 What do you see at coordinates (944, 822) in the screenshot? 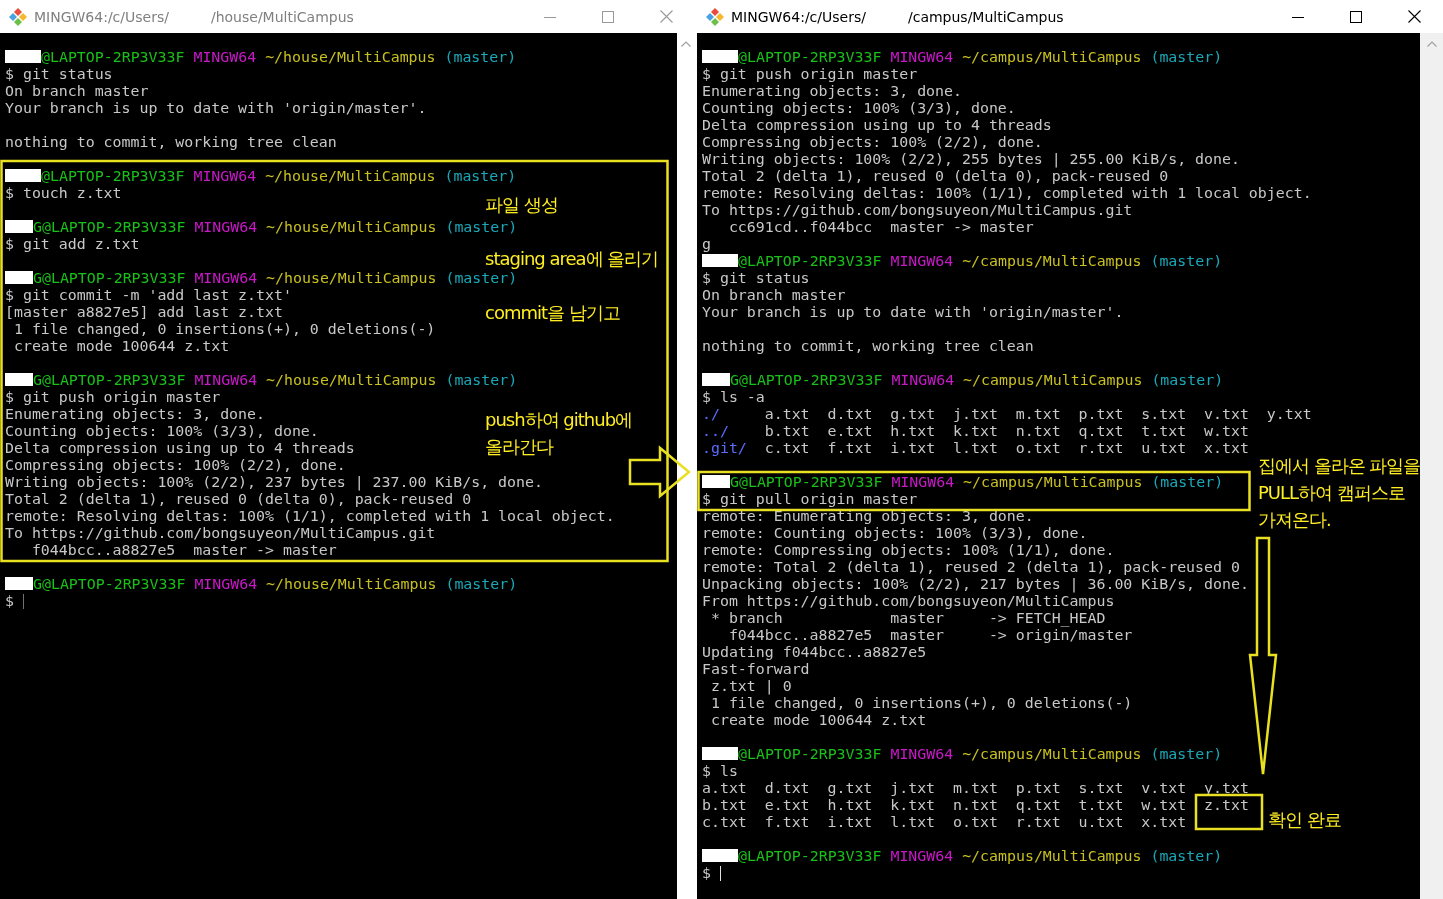
I see `terminal-line: c.txt f.txt i.txt l.txt o.txt r.txt u.txt x.txt` at bounding box center [944, 822].